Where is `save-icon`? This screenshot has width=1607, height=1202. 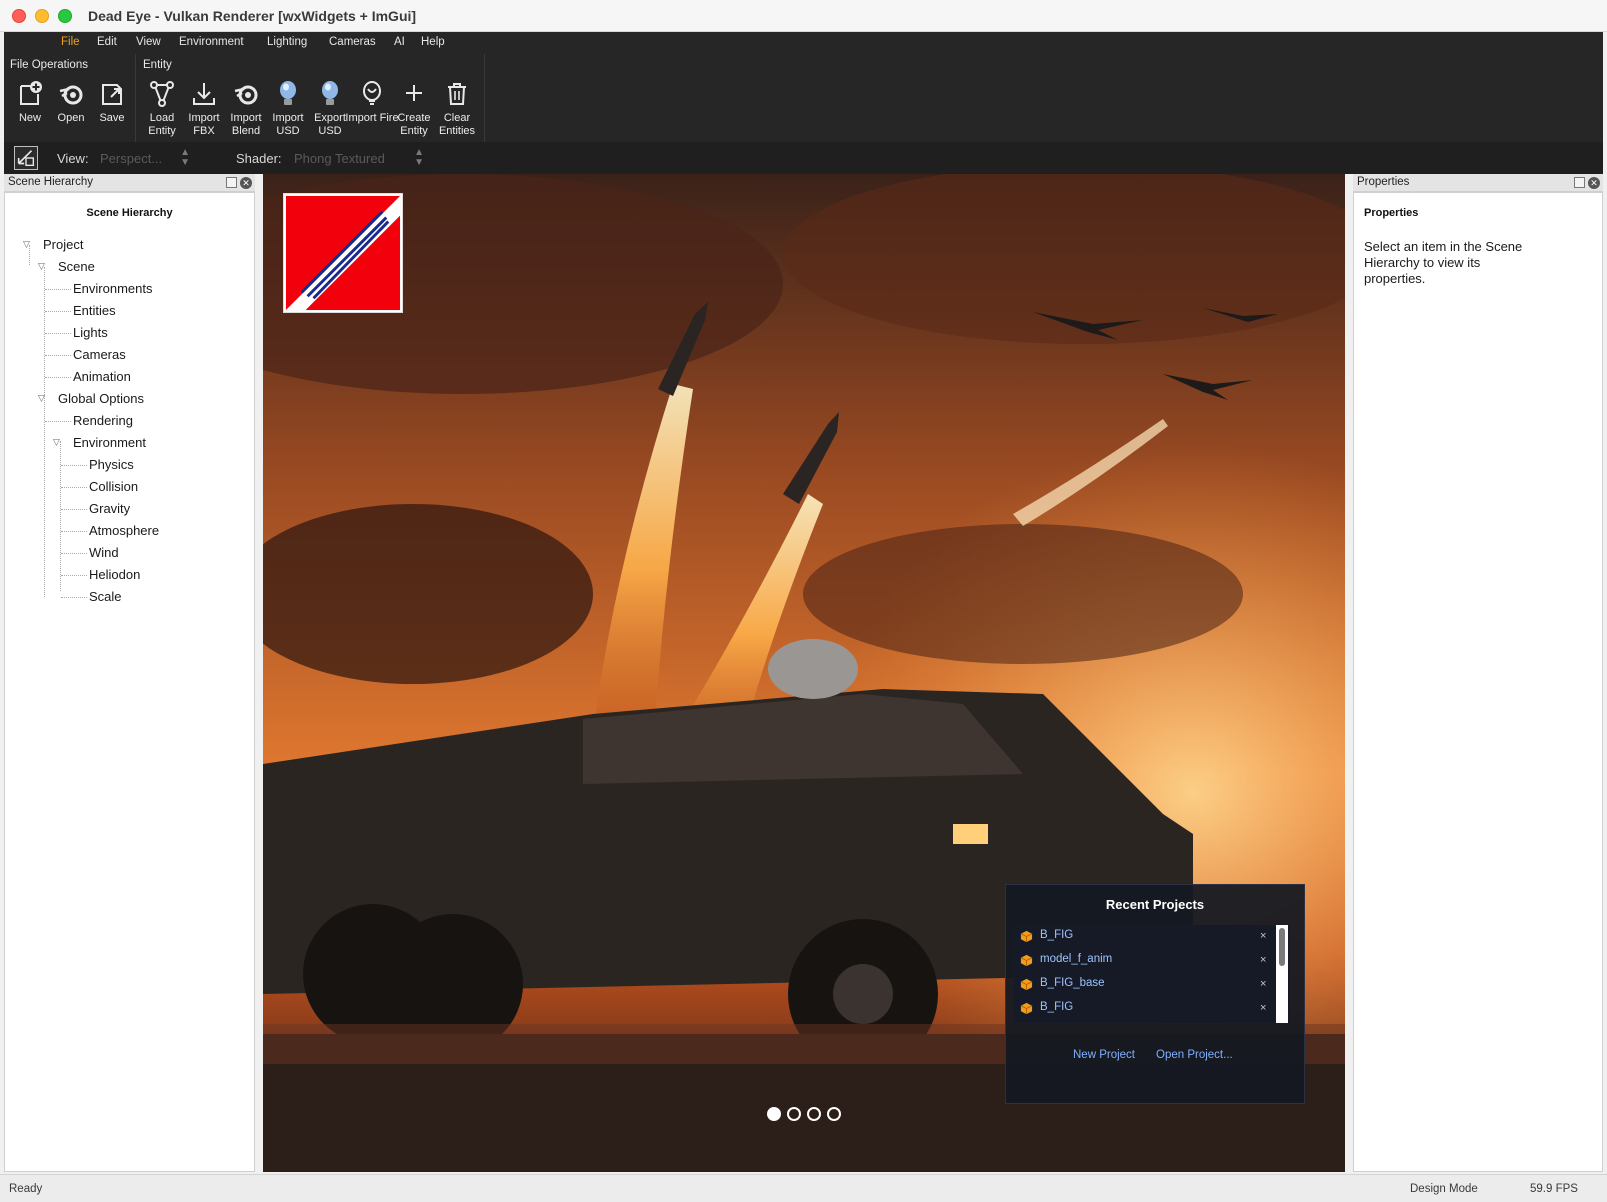
save-icon is located at coordinates (112, 94).